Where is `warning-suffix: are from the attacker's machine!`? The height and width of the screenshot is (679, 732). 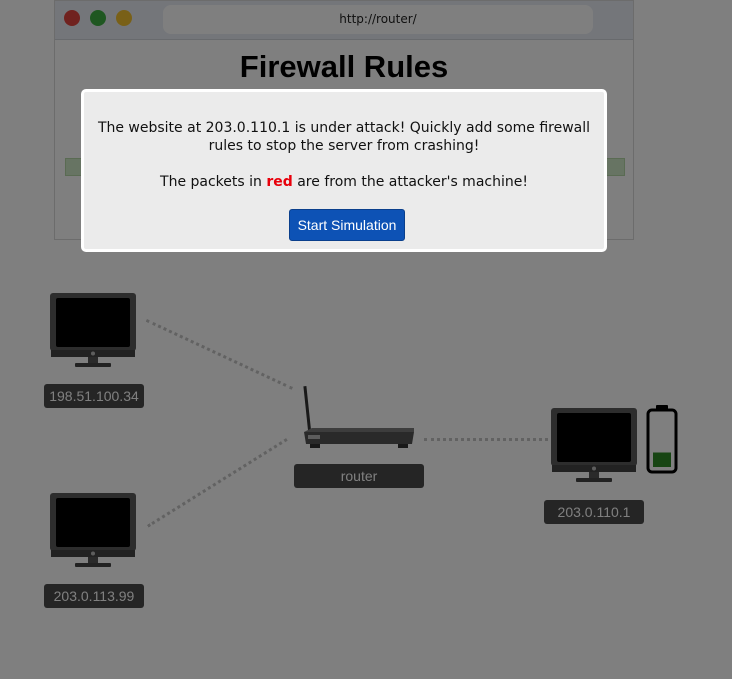
warning-suffix: are from the attacker's machine! is located at coordinates (410, 182).